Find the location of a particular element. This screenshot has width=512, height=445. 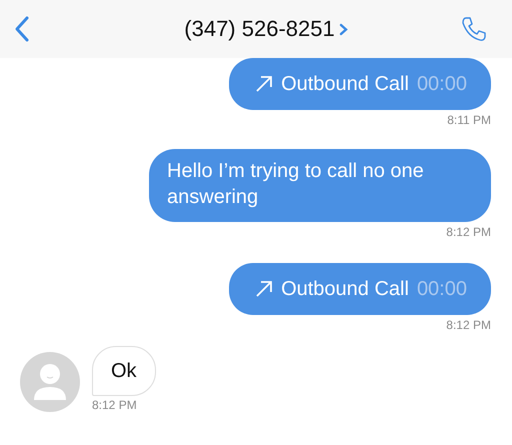

phone-icon is located at coordinates (474, 29).